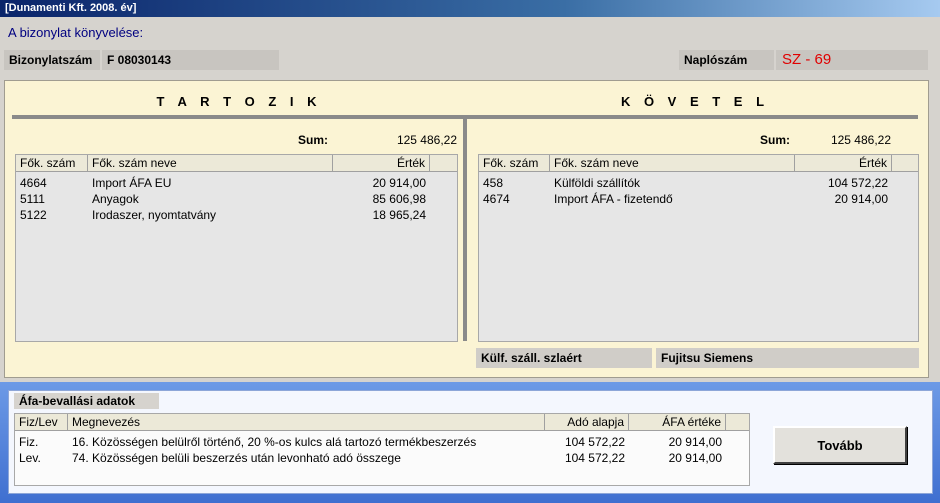 This screenshot has width=940, height=503. Describe the element at coordinates (399, 215) in the screenshot. I see `account-value: 18 965,24` at that location.